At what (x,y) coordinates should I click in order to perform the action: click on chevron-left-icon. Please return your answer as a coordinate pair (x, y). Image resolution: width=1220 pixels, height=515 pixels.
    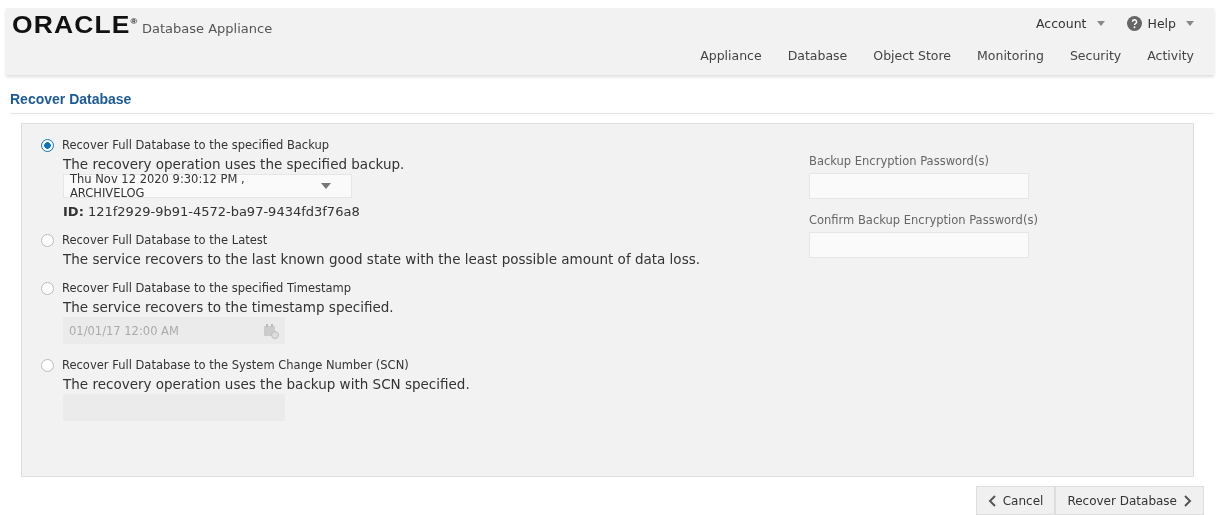
    Looking at the image, I should click on (991, 500).